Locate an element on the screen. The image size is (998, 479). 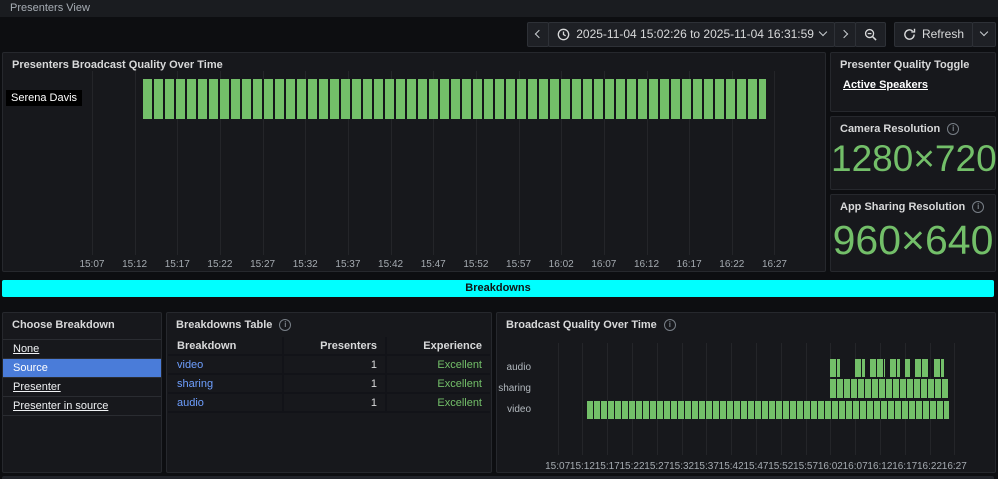
panel-title-text: Breakdowns Table is located at coordinates (224, 325).